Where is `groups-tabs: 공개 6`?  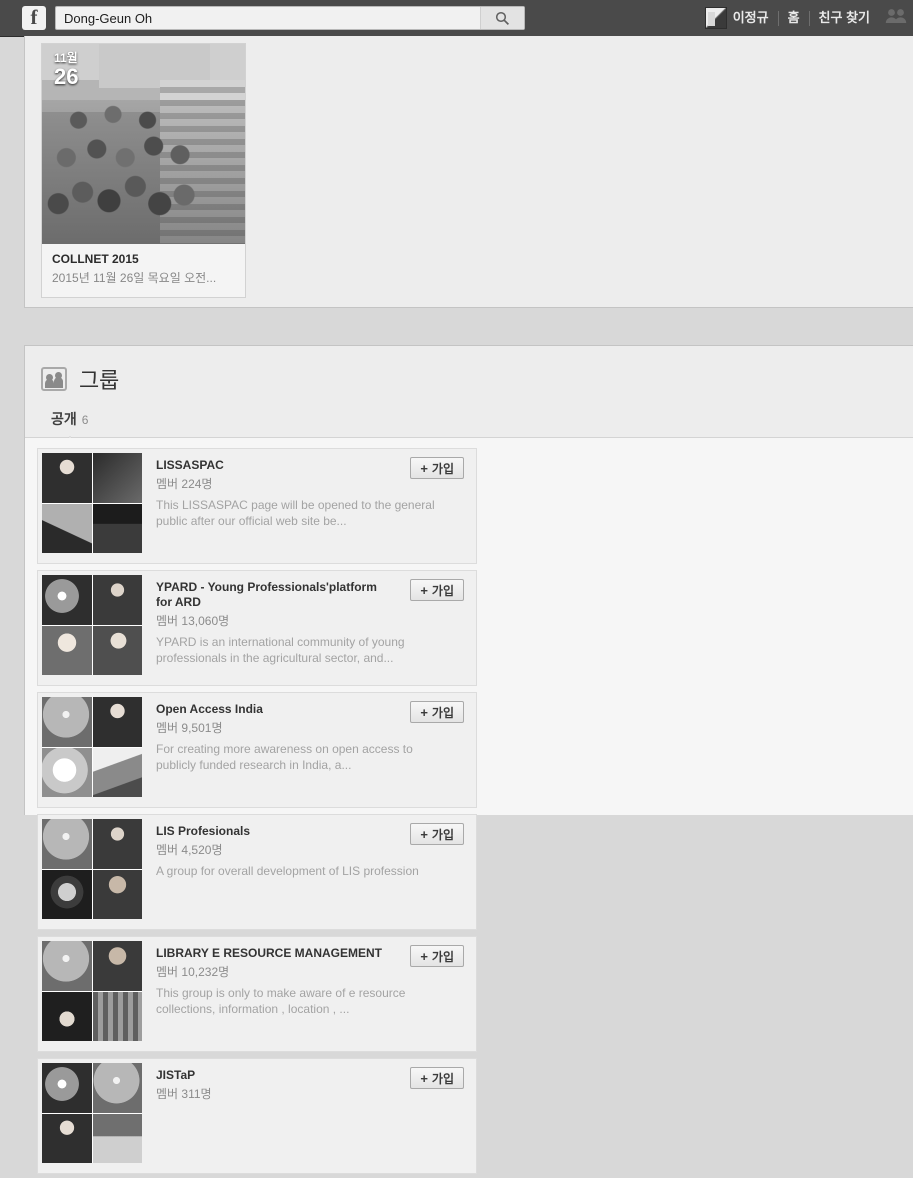
groups-tabs: 공개 6 is located at coordinates (69, 423).